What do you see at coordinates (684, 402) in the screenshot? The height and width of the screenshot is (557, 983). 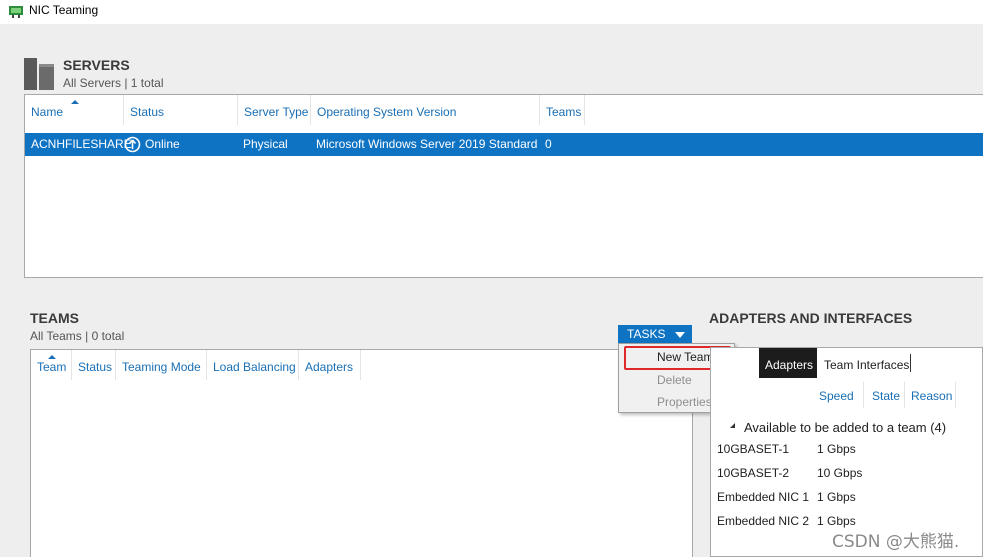 I see `menu-item-properties: Properties` at bounding box center [684, 402].